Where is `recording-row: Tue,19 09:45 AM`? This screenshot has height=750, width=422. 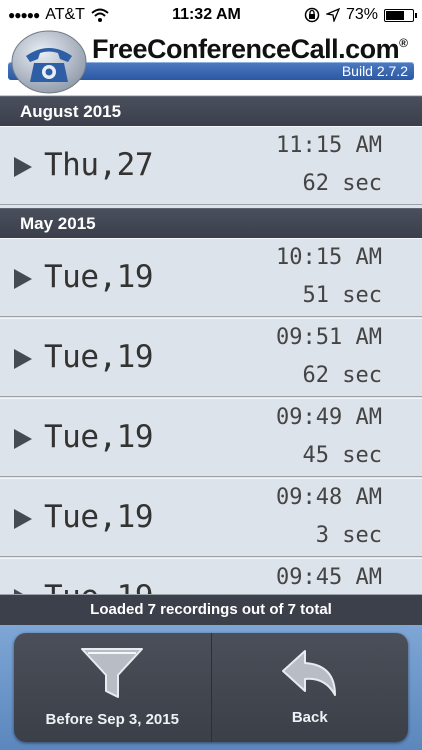
recording-row: Tue,19 09:45 AM is located at coordinates (211, 576).